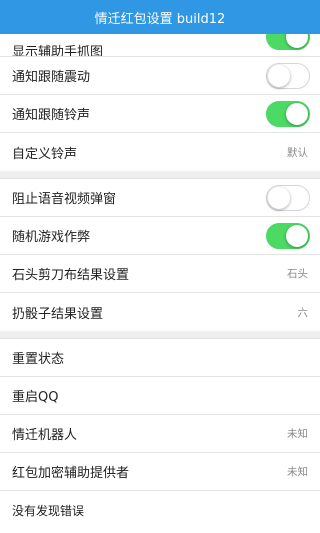 Image resolution: width=320 pixels, height=533 pixels. I want to click on status-text: 没有发现错误, so click(48, 510).